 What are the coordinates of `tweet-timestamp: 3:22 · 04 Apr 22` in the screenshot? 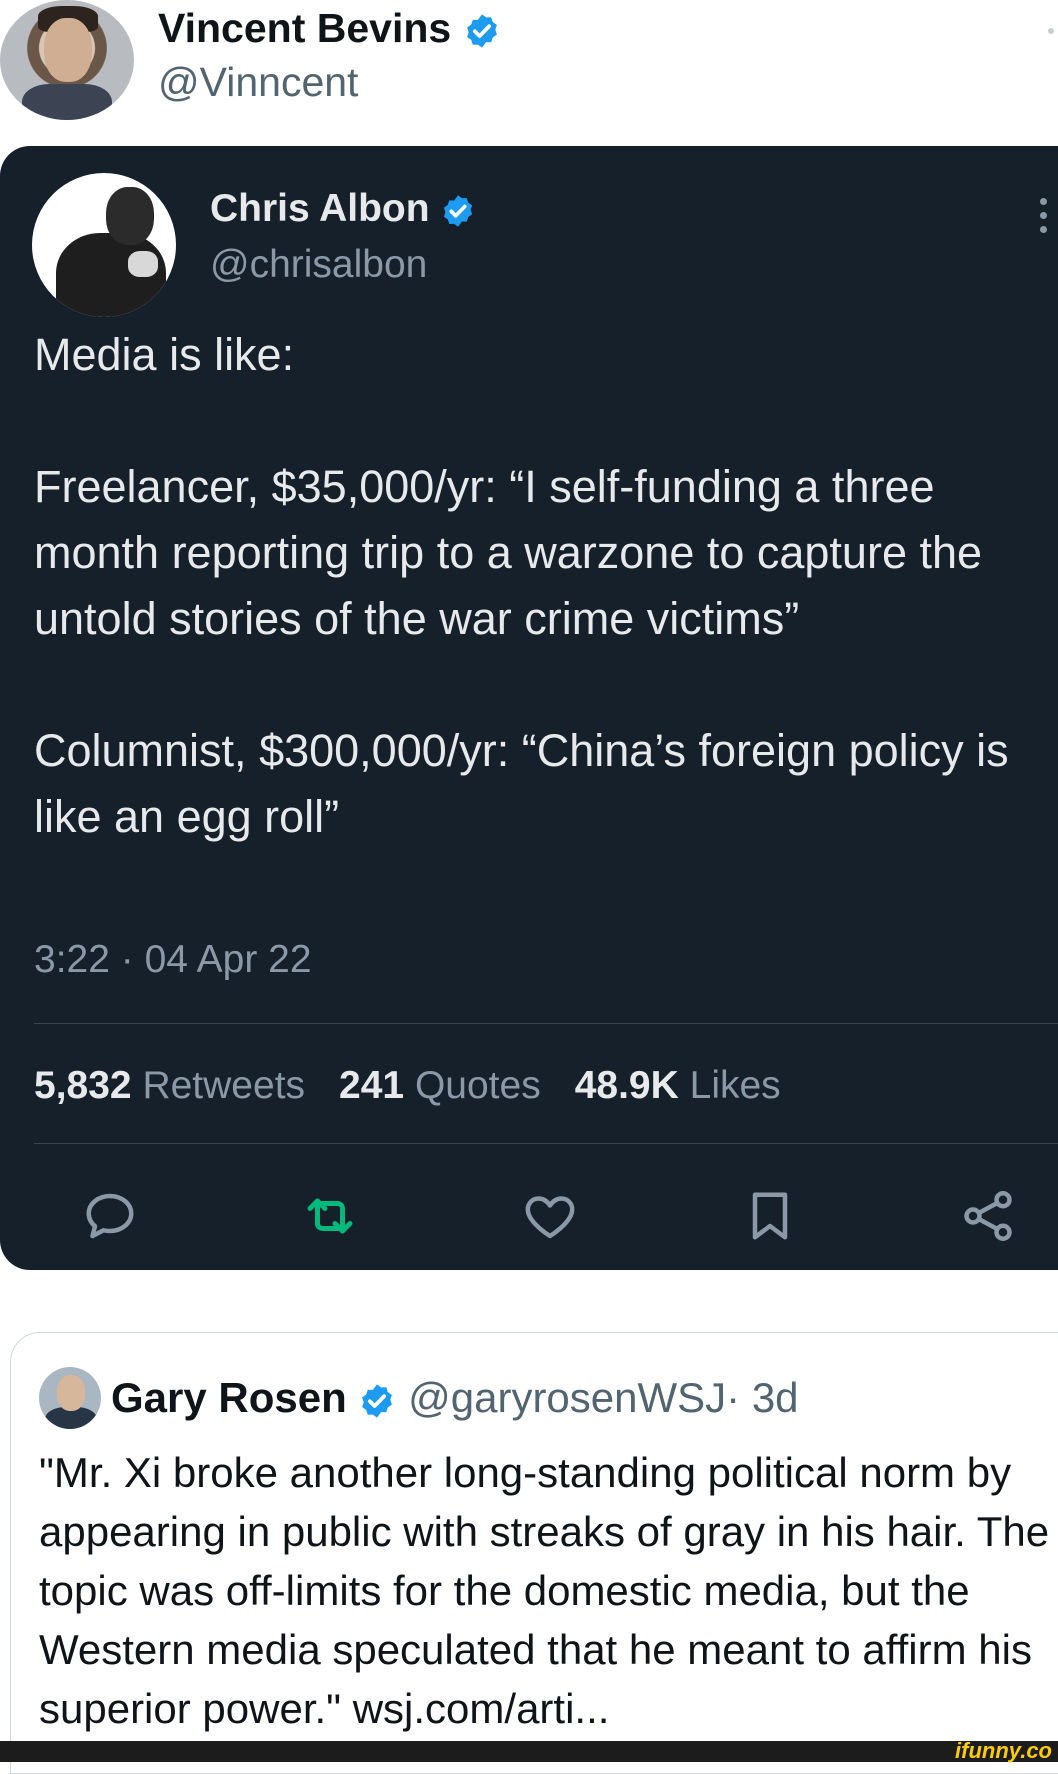 It's located at (173, 960).